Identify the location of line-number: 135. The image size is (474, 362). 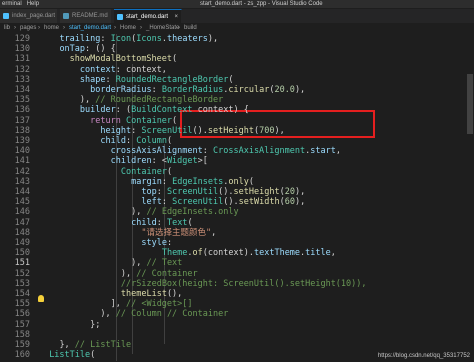
(22, 100).